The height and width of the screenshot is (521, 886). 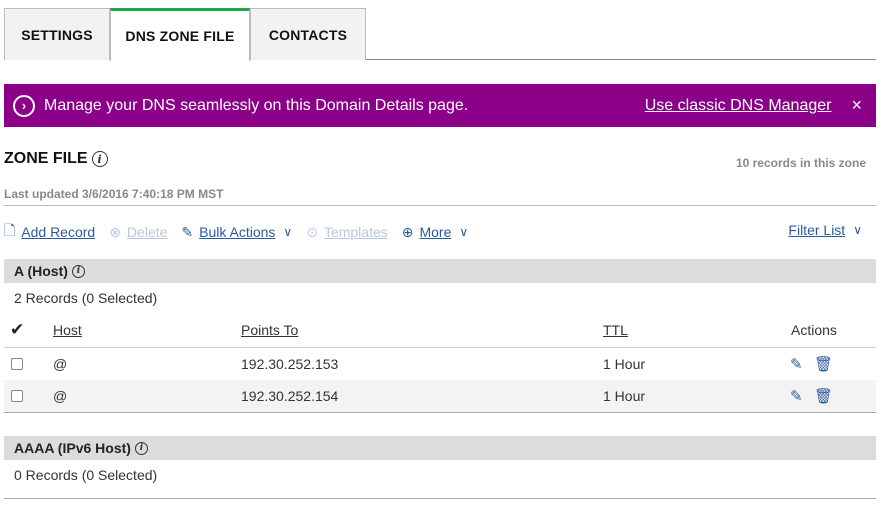 What do you see at coordinates (308, 34) in the screenshot?
I see `tab-contacts: CONTACTS` at bounding box center [308, 34].